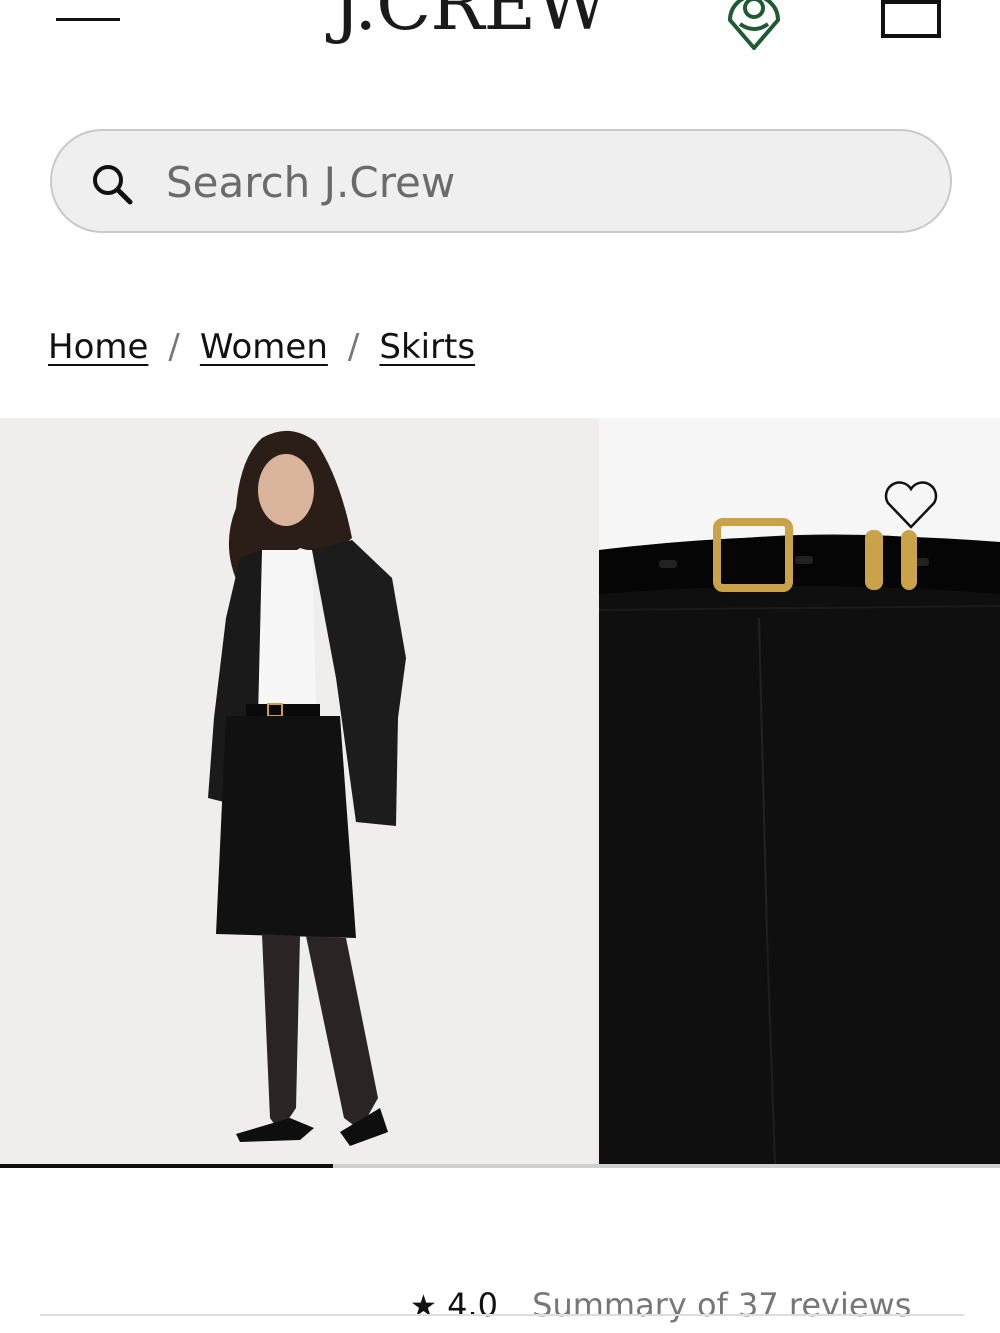  I want to click on store-locator-icon, so click(760, 25).